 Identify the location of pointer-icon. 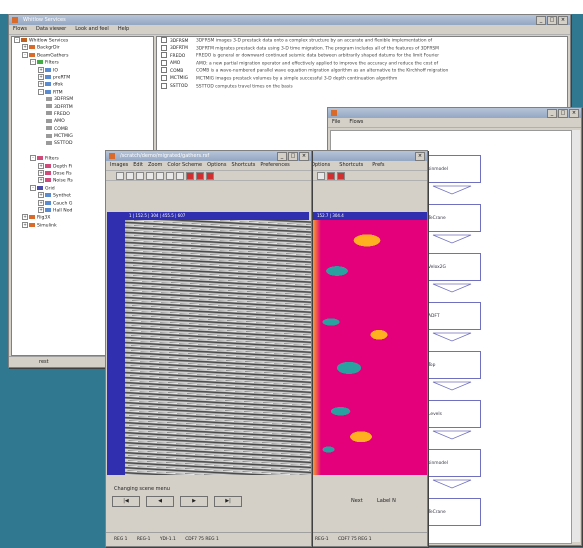
(120, 175).